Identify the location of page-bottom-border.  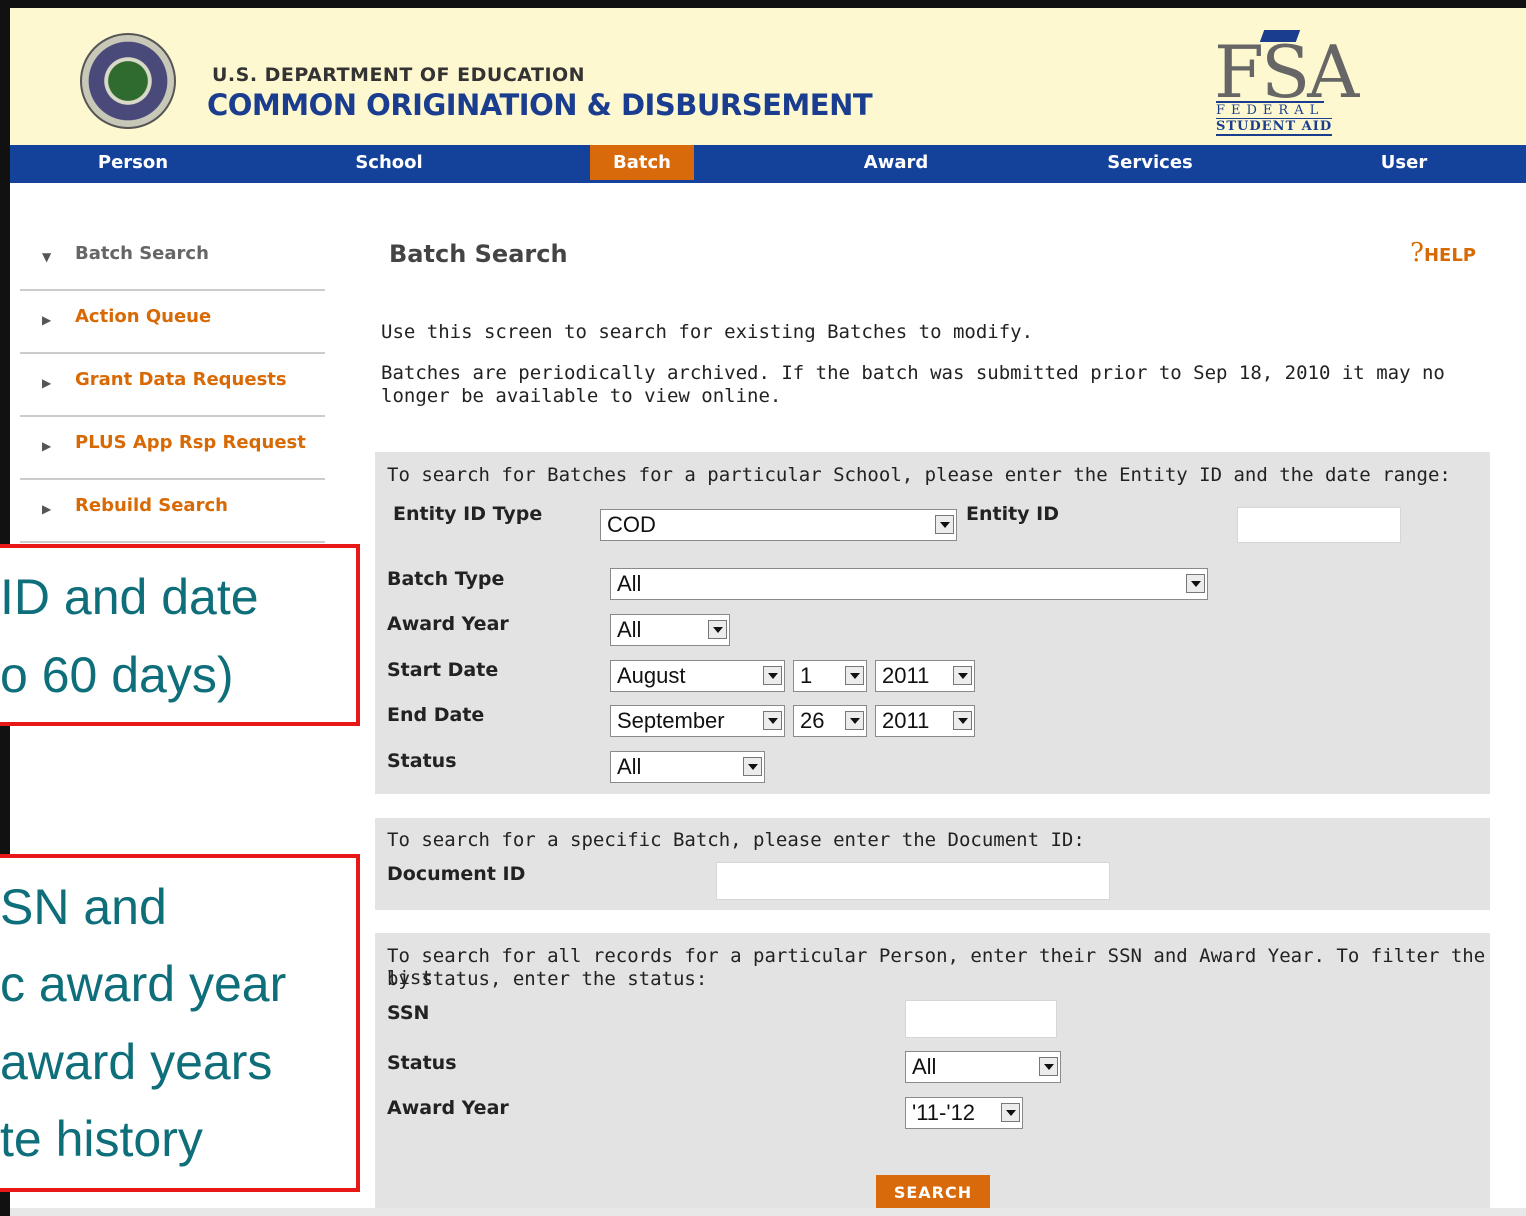
(768, 1212).